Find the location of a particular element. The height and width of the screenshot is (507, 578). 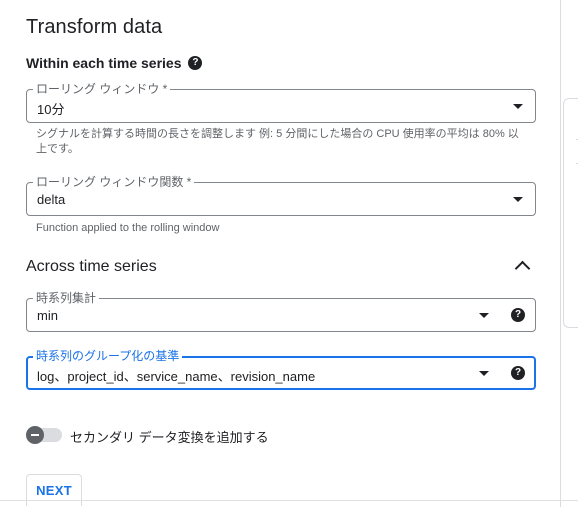

bottom-divider is located at coordinates (289, 500).